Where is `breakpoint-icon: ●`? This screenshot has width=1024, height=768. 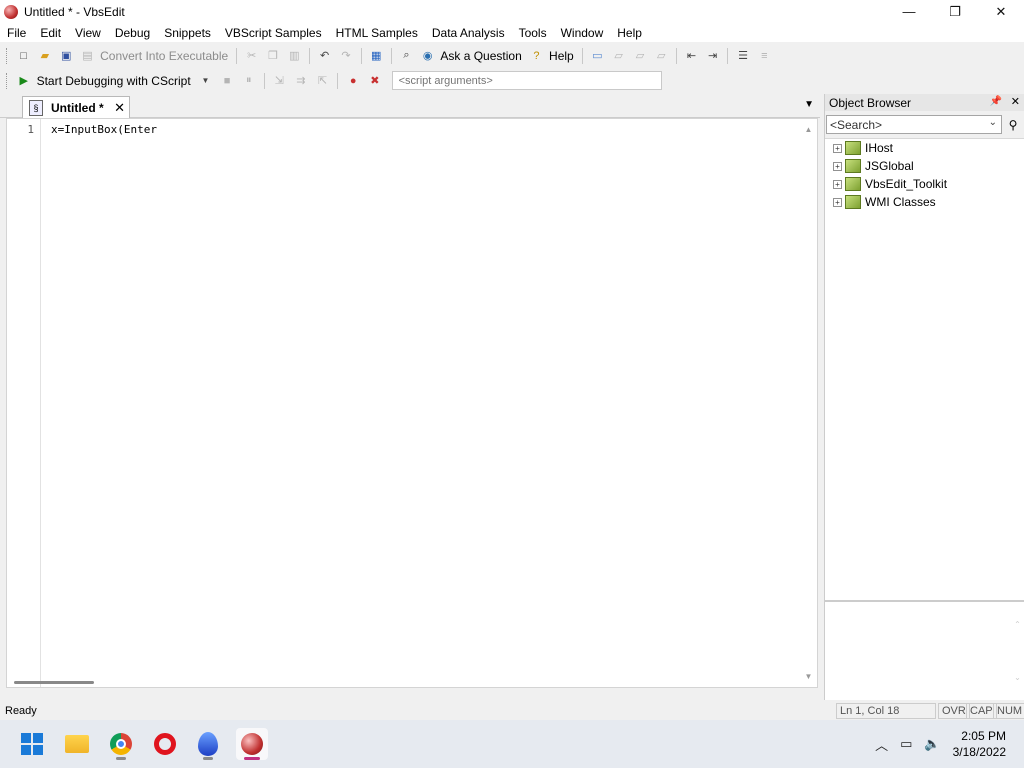 breakpoint-icon: ● is located at coordinates (353, 81).